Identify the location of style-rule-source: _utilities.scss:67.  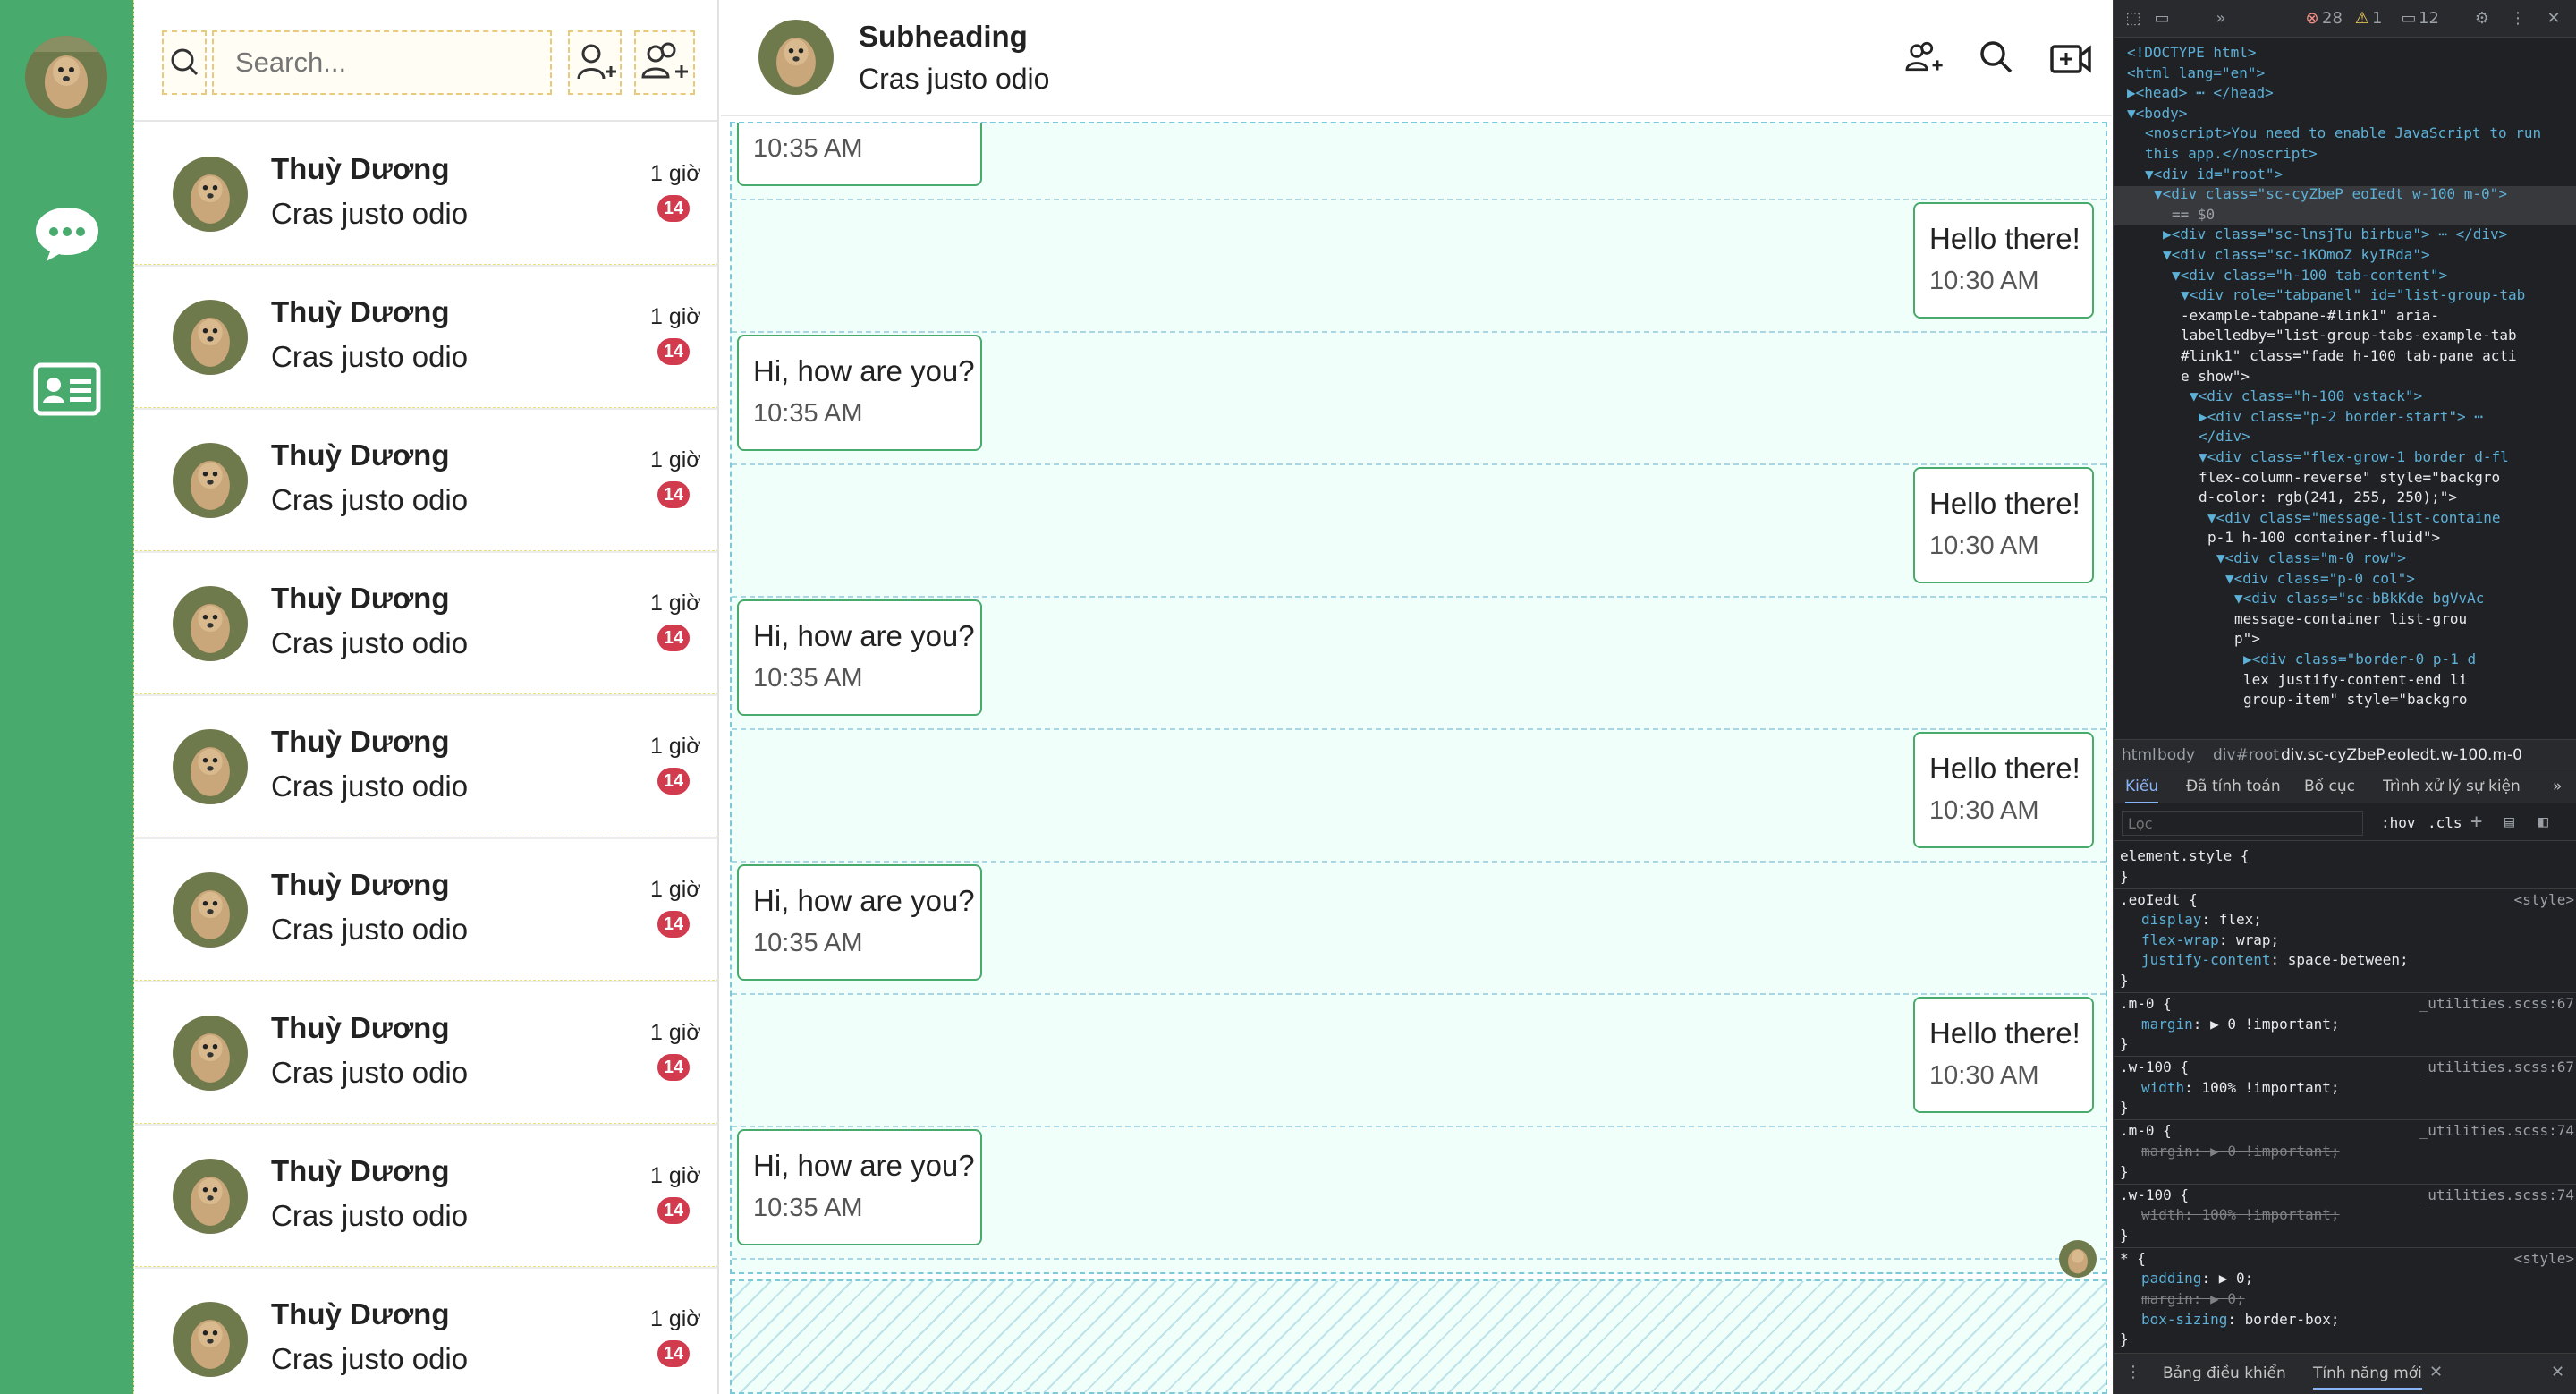
(2496, 1004).